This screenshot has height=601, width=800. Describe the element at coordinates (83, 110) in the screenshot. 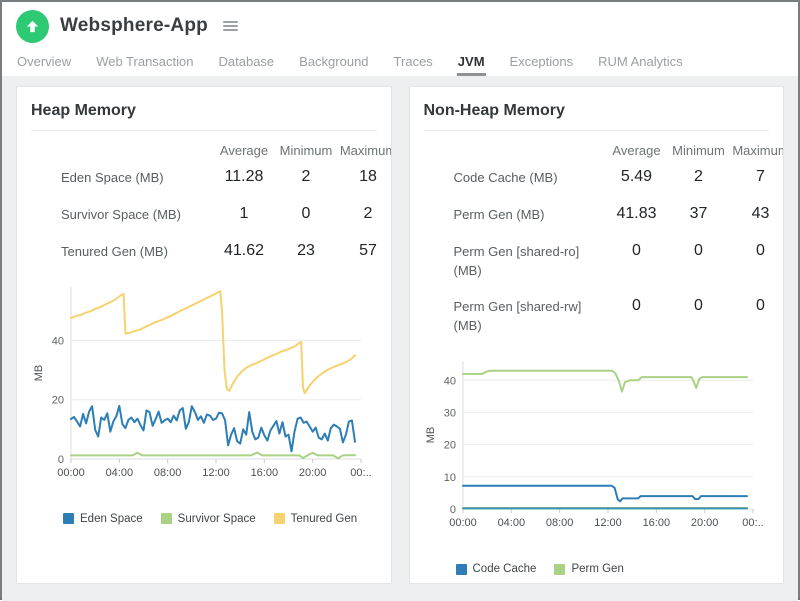

I see `panel-title: Heap Memory` at that location.